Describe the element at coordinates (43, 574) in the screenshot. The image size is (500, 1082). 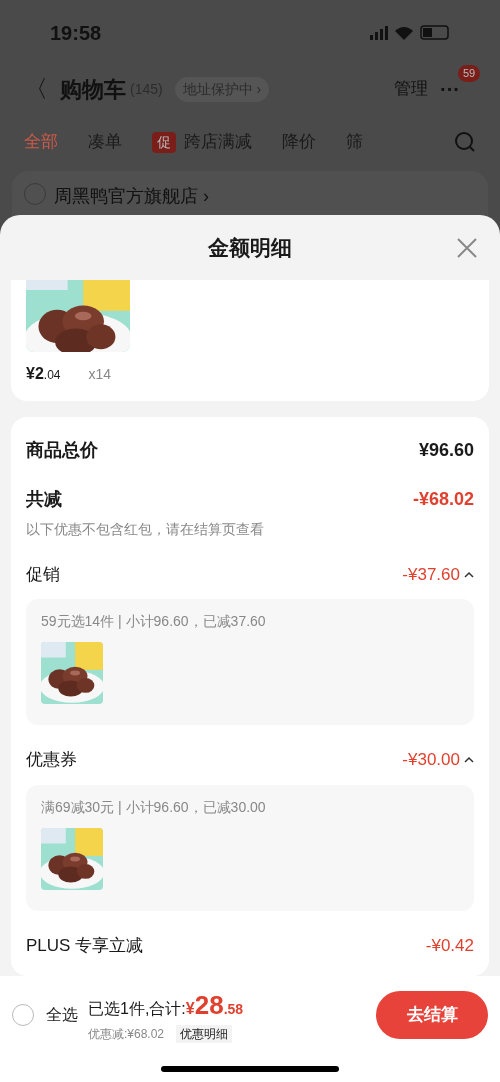
I see `discount-label: 促销` at that location.